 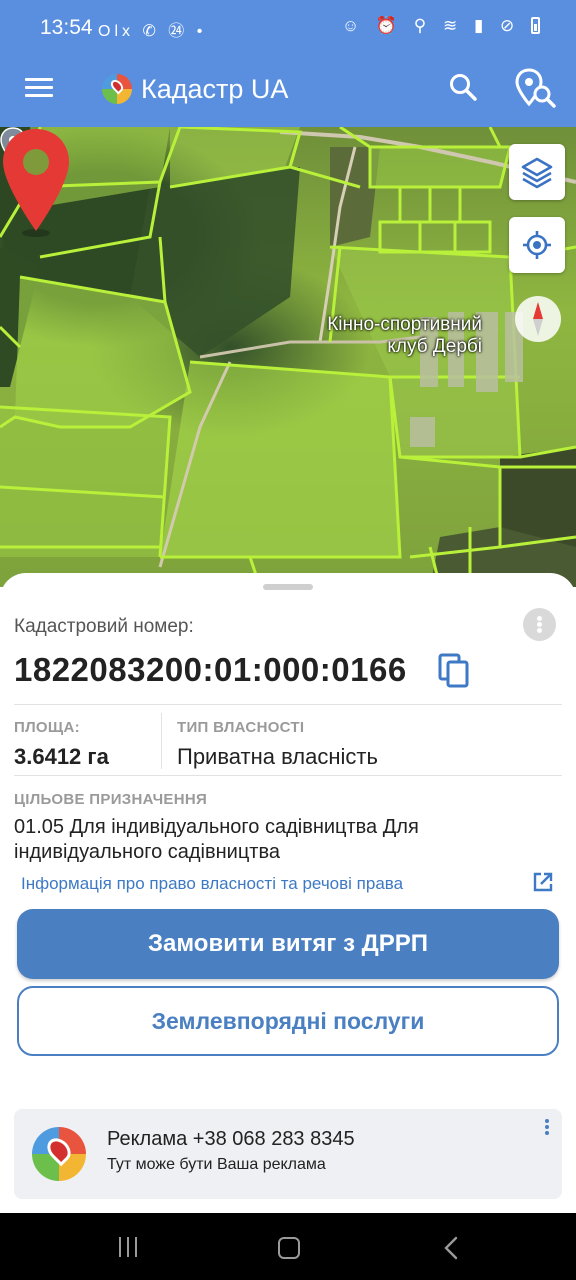 What do you see at coordinates (547, 1127) in the screenshot?
I see `ad-options-icon` at bounding box center [547, 1127].